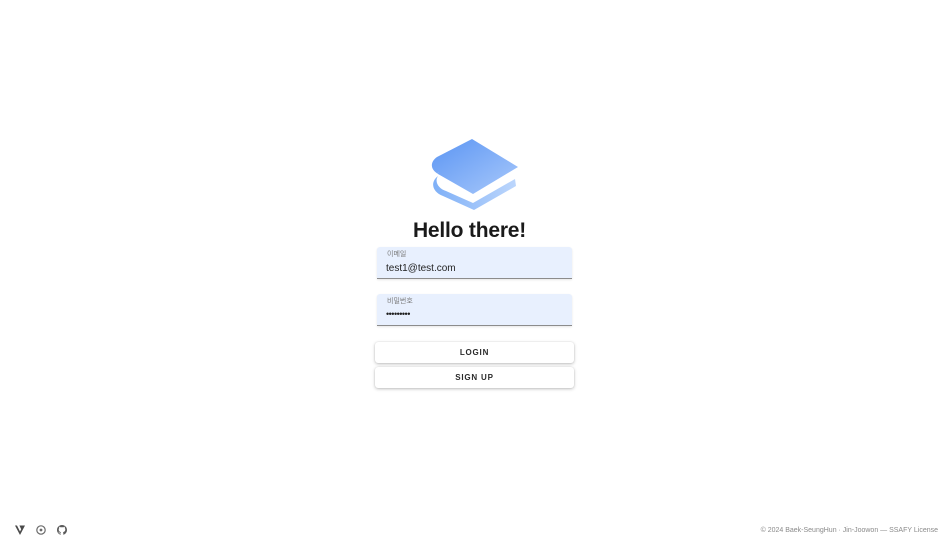 This screenshot has height=542, width=939. Describe the element at coordinates (20, 530) in the screenshot. I see `vuetify-icon` at that location.